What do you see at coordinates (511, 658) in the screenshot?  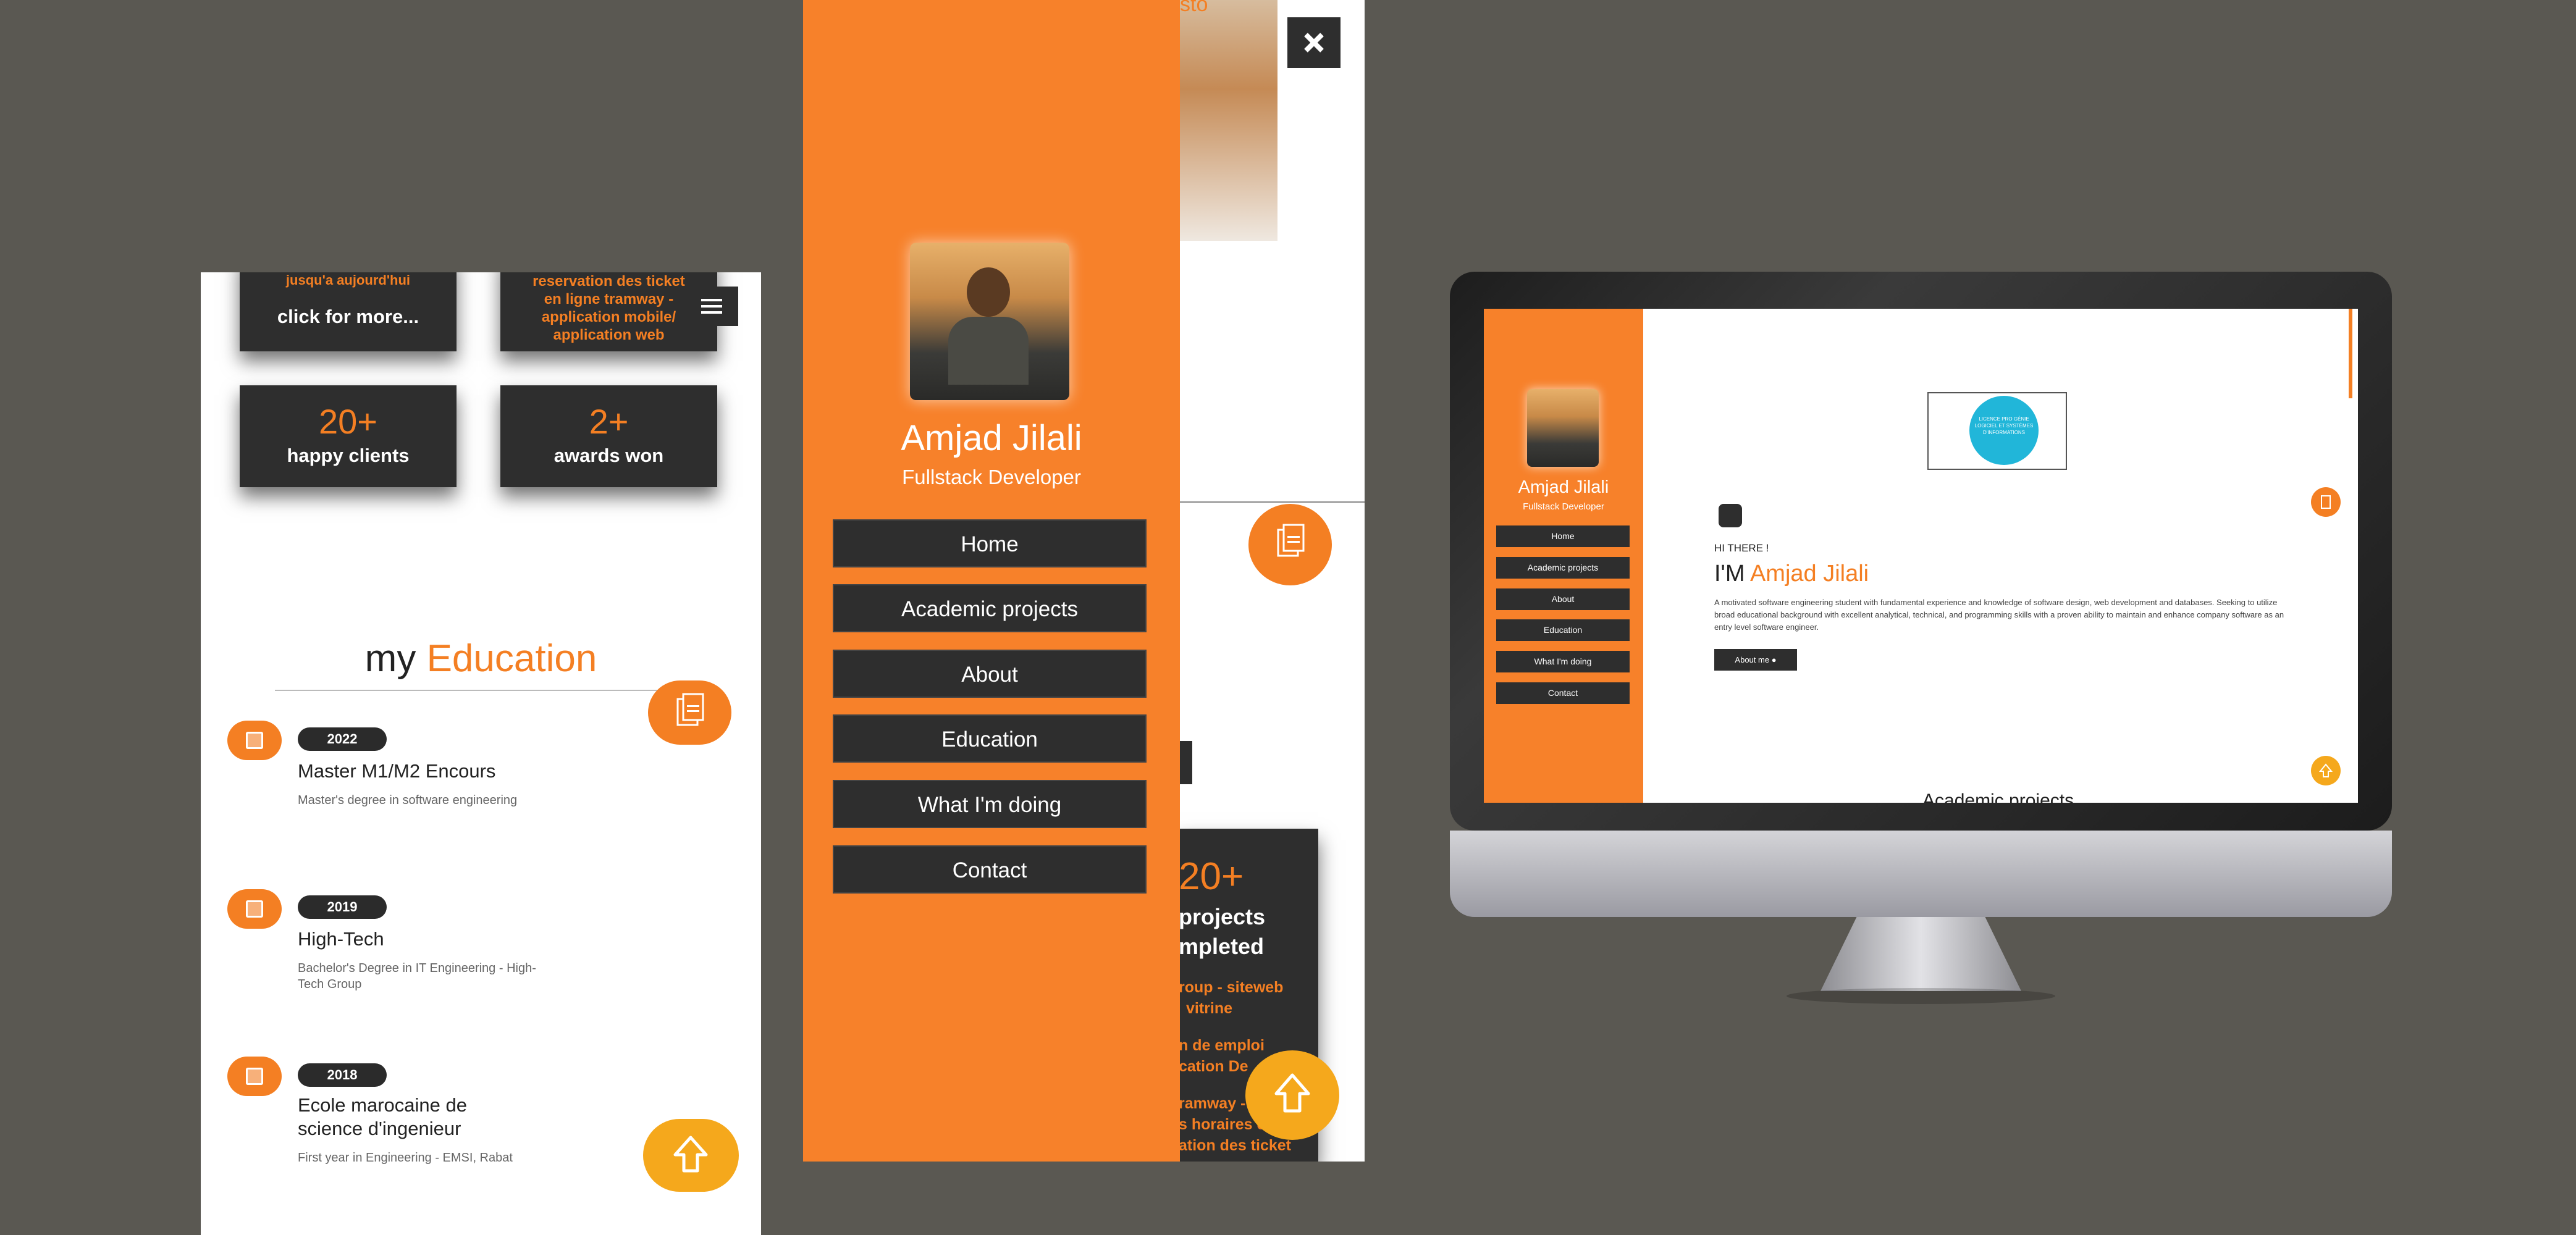 I see `section-title-accent: Education` at bounding box center [511, 658].